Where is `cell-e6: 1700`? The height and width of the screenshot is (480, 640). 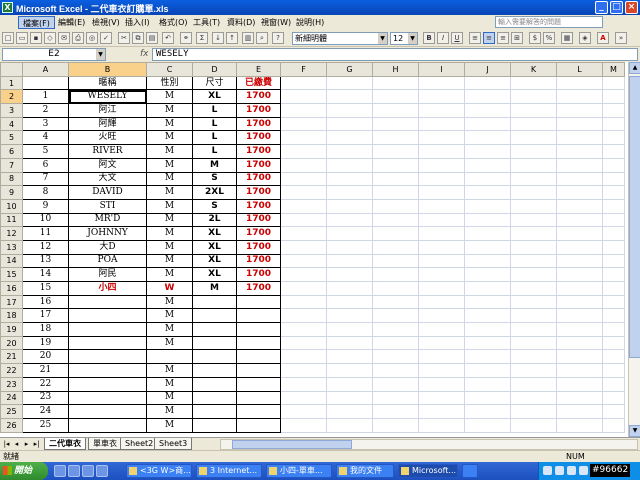 cell-e6: 1700 is located at coordinates (258, 151).